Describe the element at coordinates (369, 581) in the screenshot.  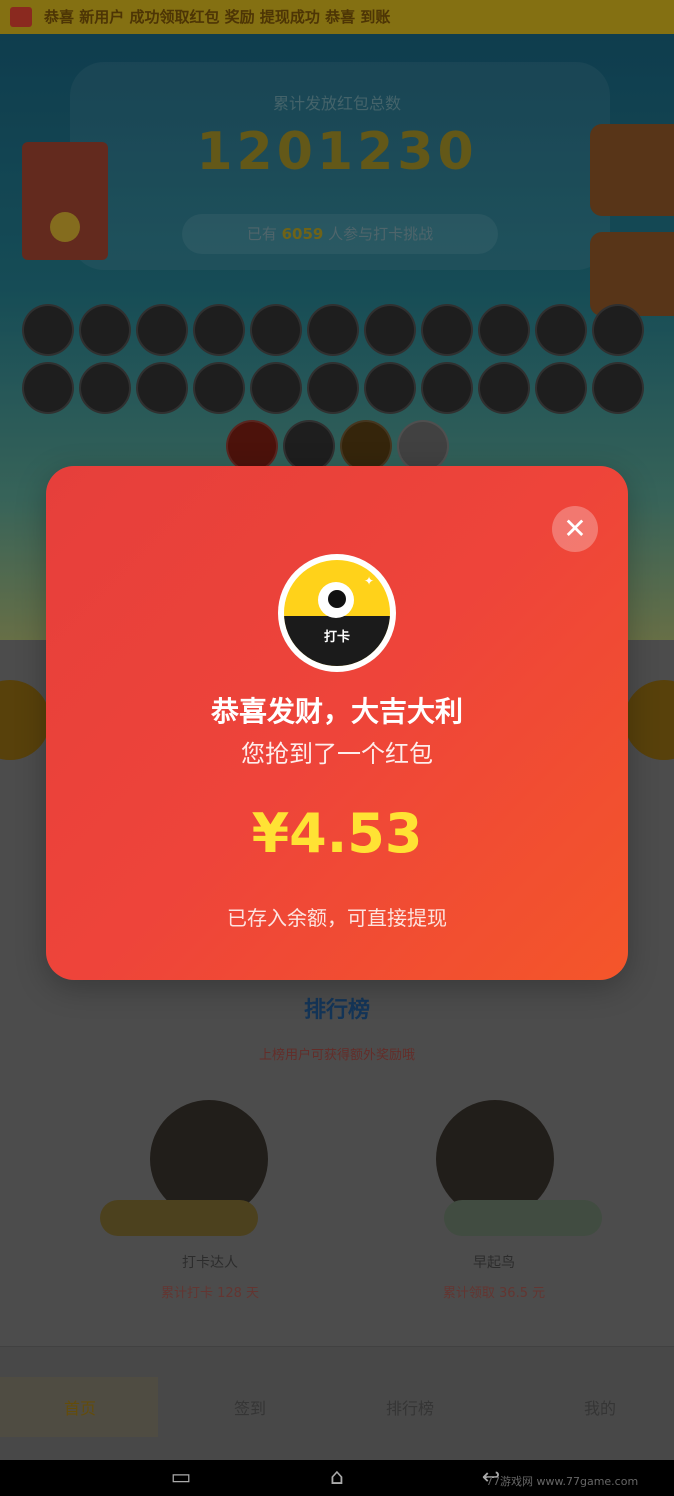
I see `sparkle-icon: ✦` at that location.